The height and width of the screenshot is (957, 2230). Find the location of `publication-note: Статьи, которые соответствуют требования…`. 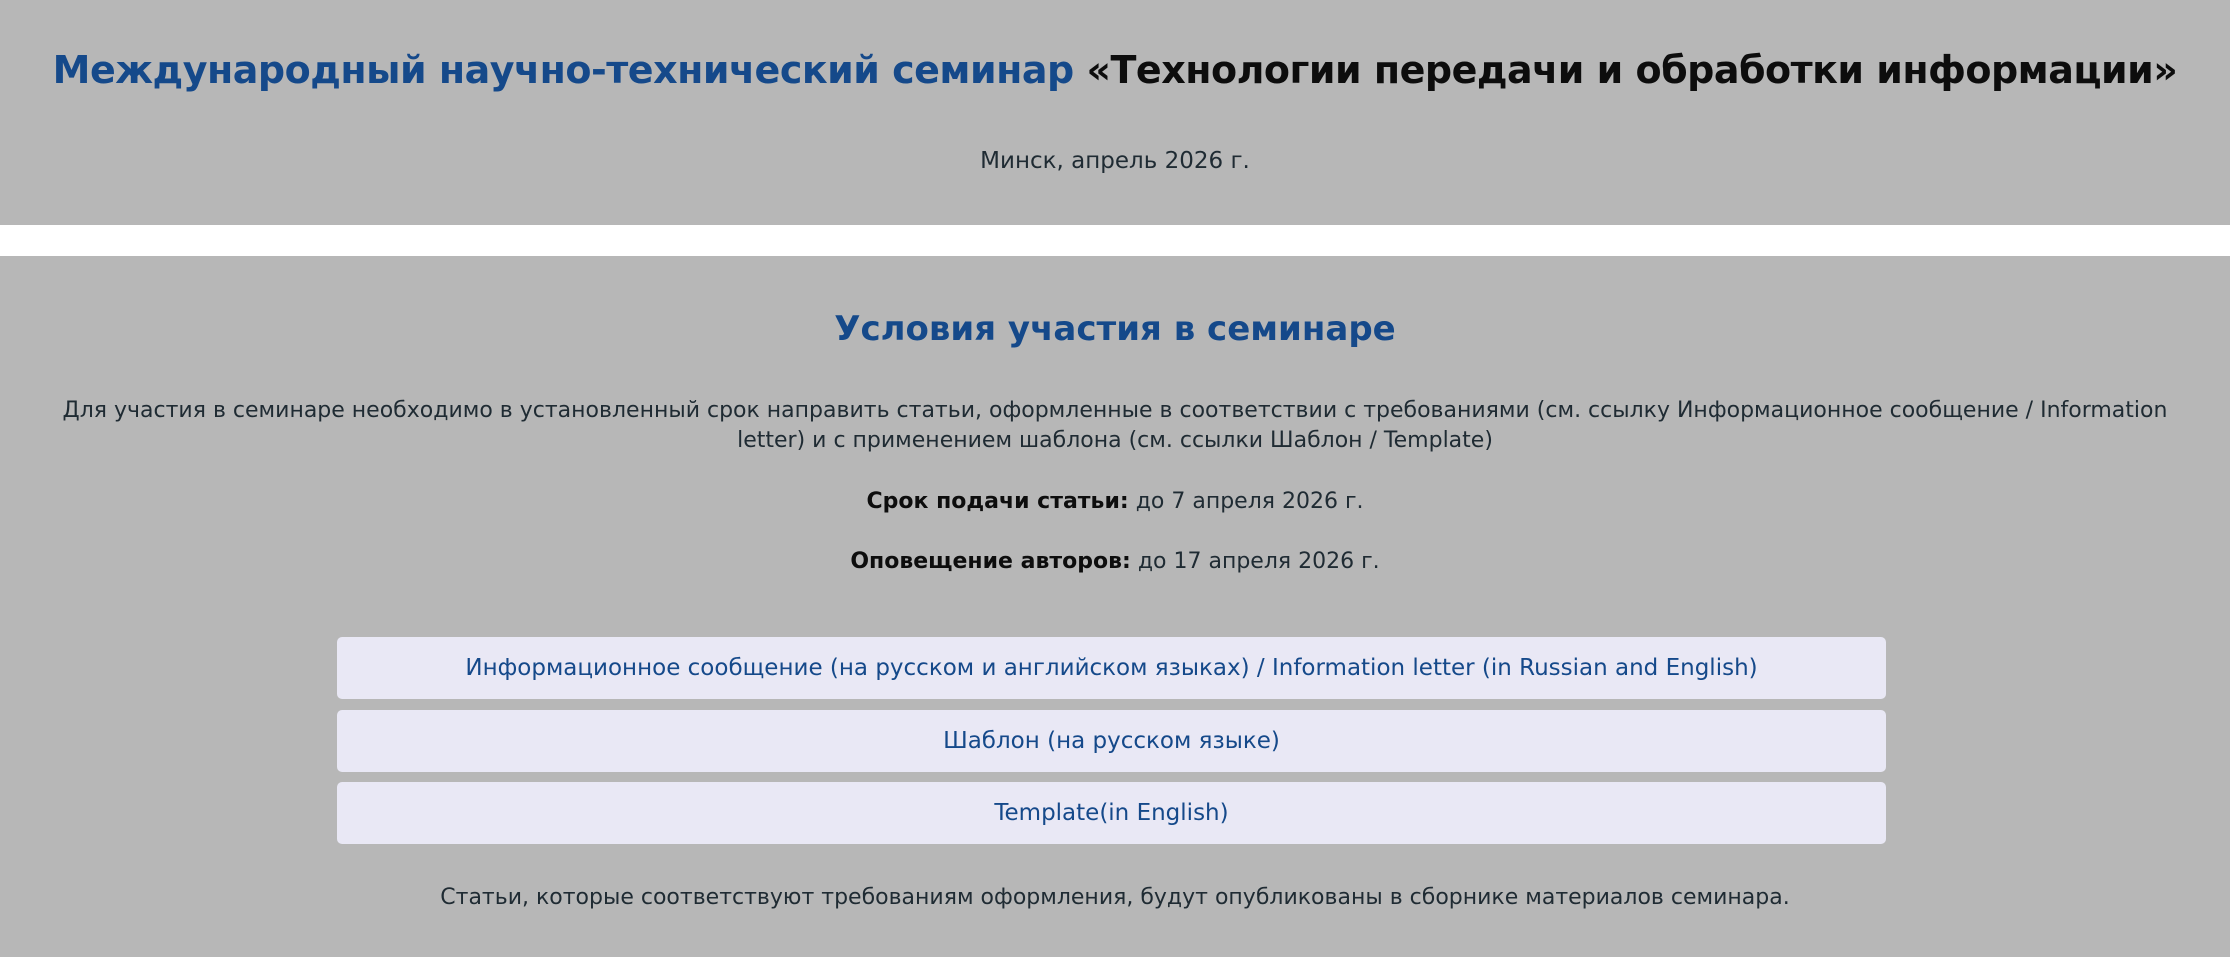

publication-note: Статьи, которые соответствуют требования… is located at coordinates (1115, 897).